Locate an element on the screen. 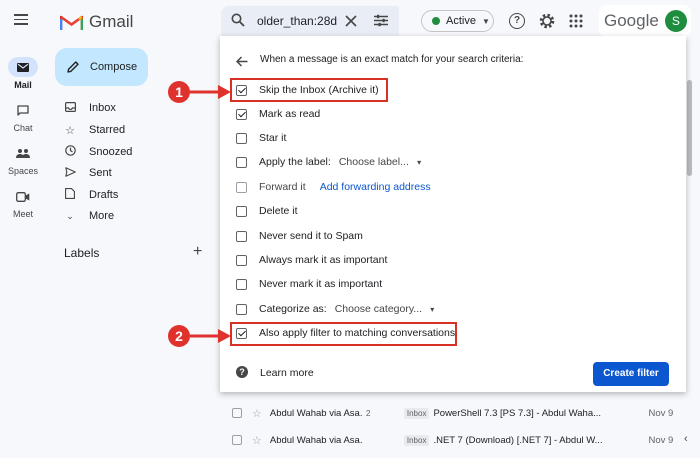 This screenshot has width=700, height=458. option-label: Always mark it as important is located at coordinates (323, 260).